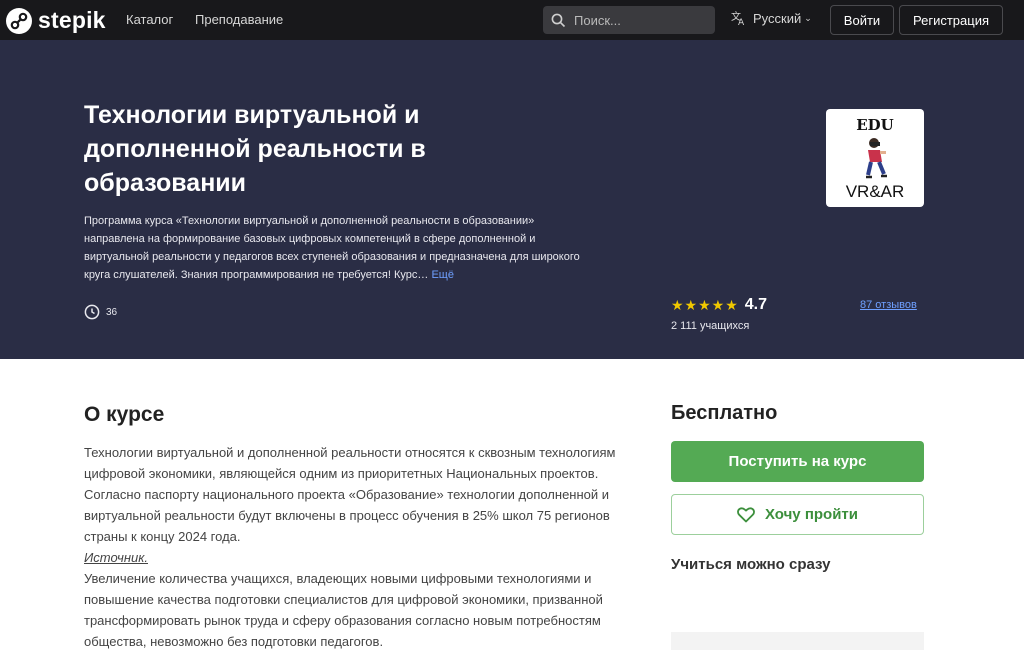 The width and height of the screenshot is (1024, 652). I want to click on read-more-link: Ещё, so click(442, 275).